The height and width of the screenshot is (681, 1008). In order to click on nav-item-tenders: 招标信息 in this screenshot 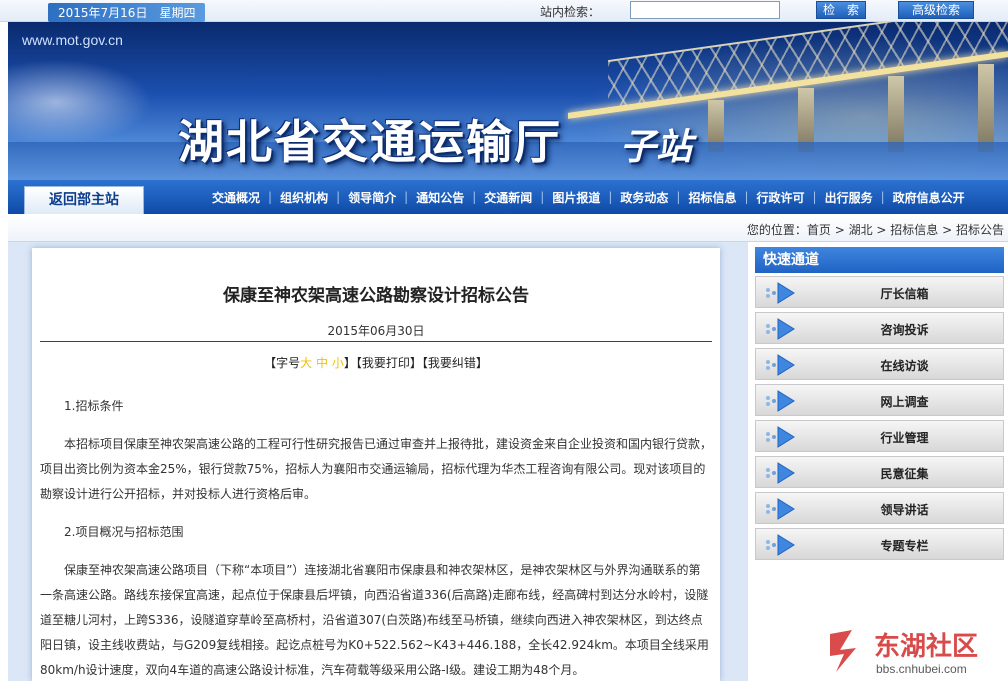, I will do `click(712, 197)`.